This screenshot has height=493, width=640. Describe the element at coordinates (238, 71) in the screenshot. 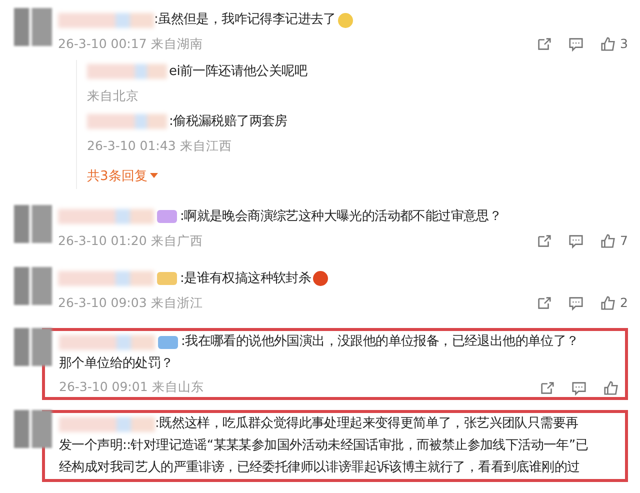

I see `reply-text: ei前一阵还请他公关呢吧` at that location.